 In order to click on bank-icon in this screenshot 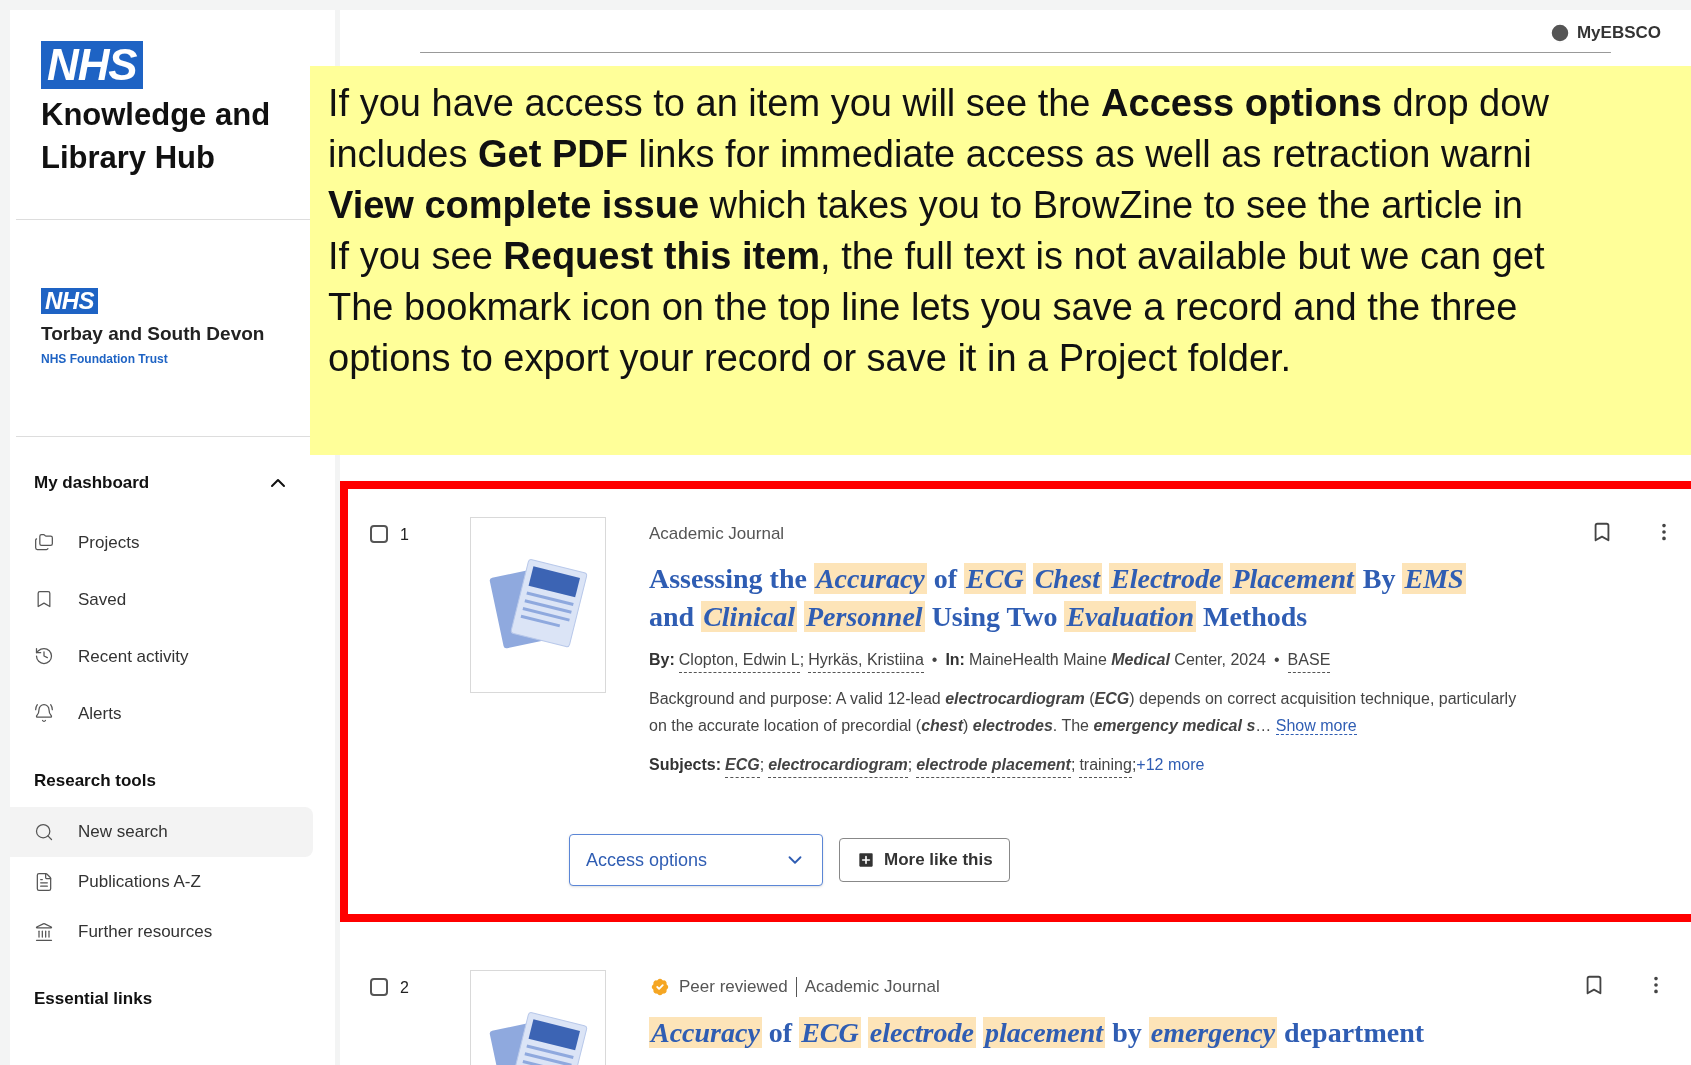, I will do `click(44, 931)`.